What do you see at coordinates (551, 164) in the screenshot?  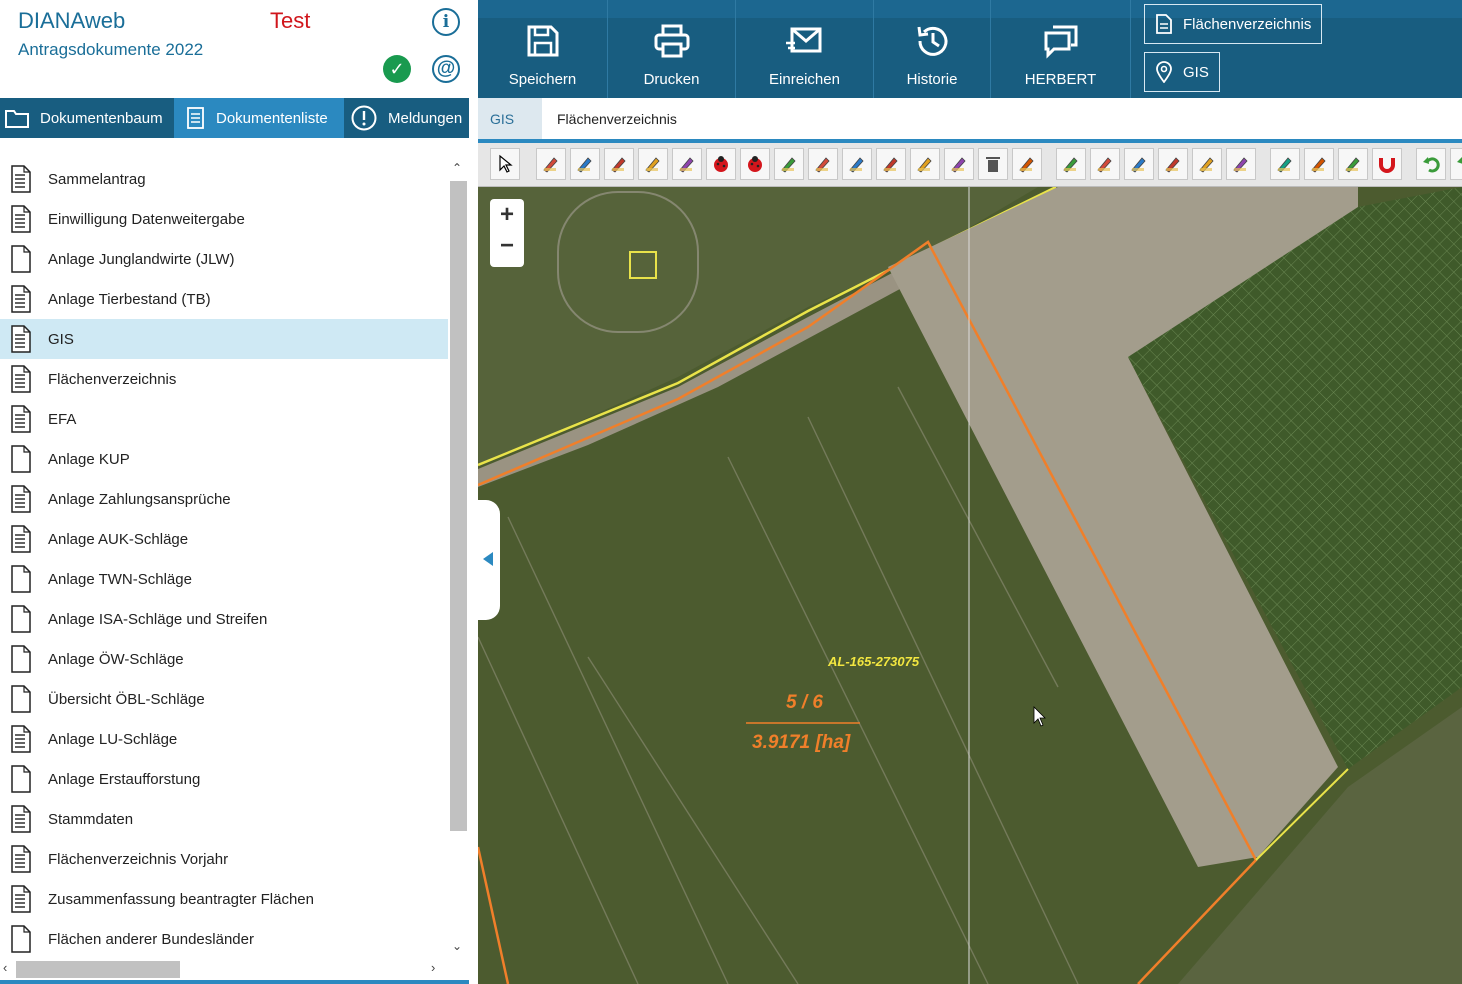 I see `add-field-icon` at bounding box center [551, 164].